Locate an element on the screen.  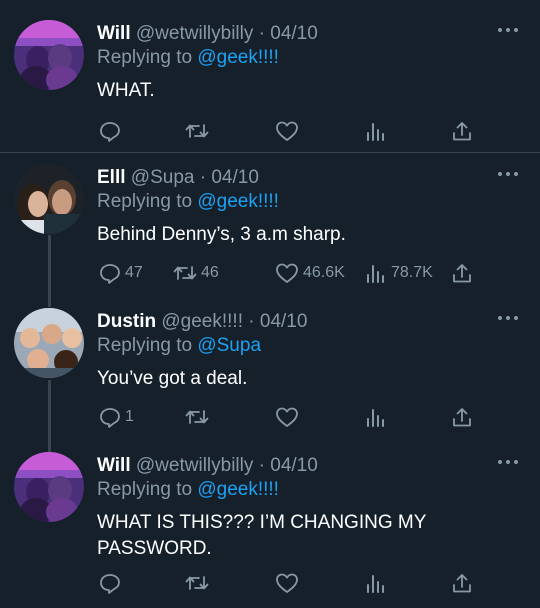
mention-link: @Supa is located at coordinates (229, 345).